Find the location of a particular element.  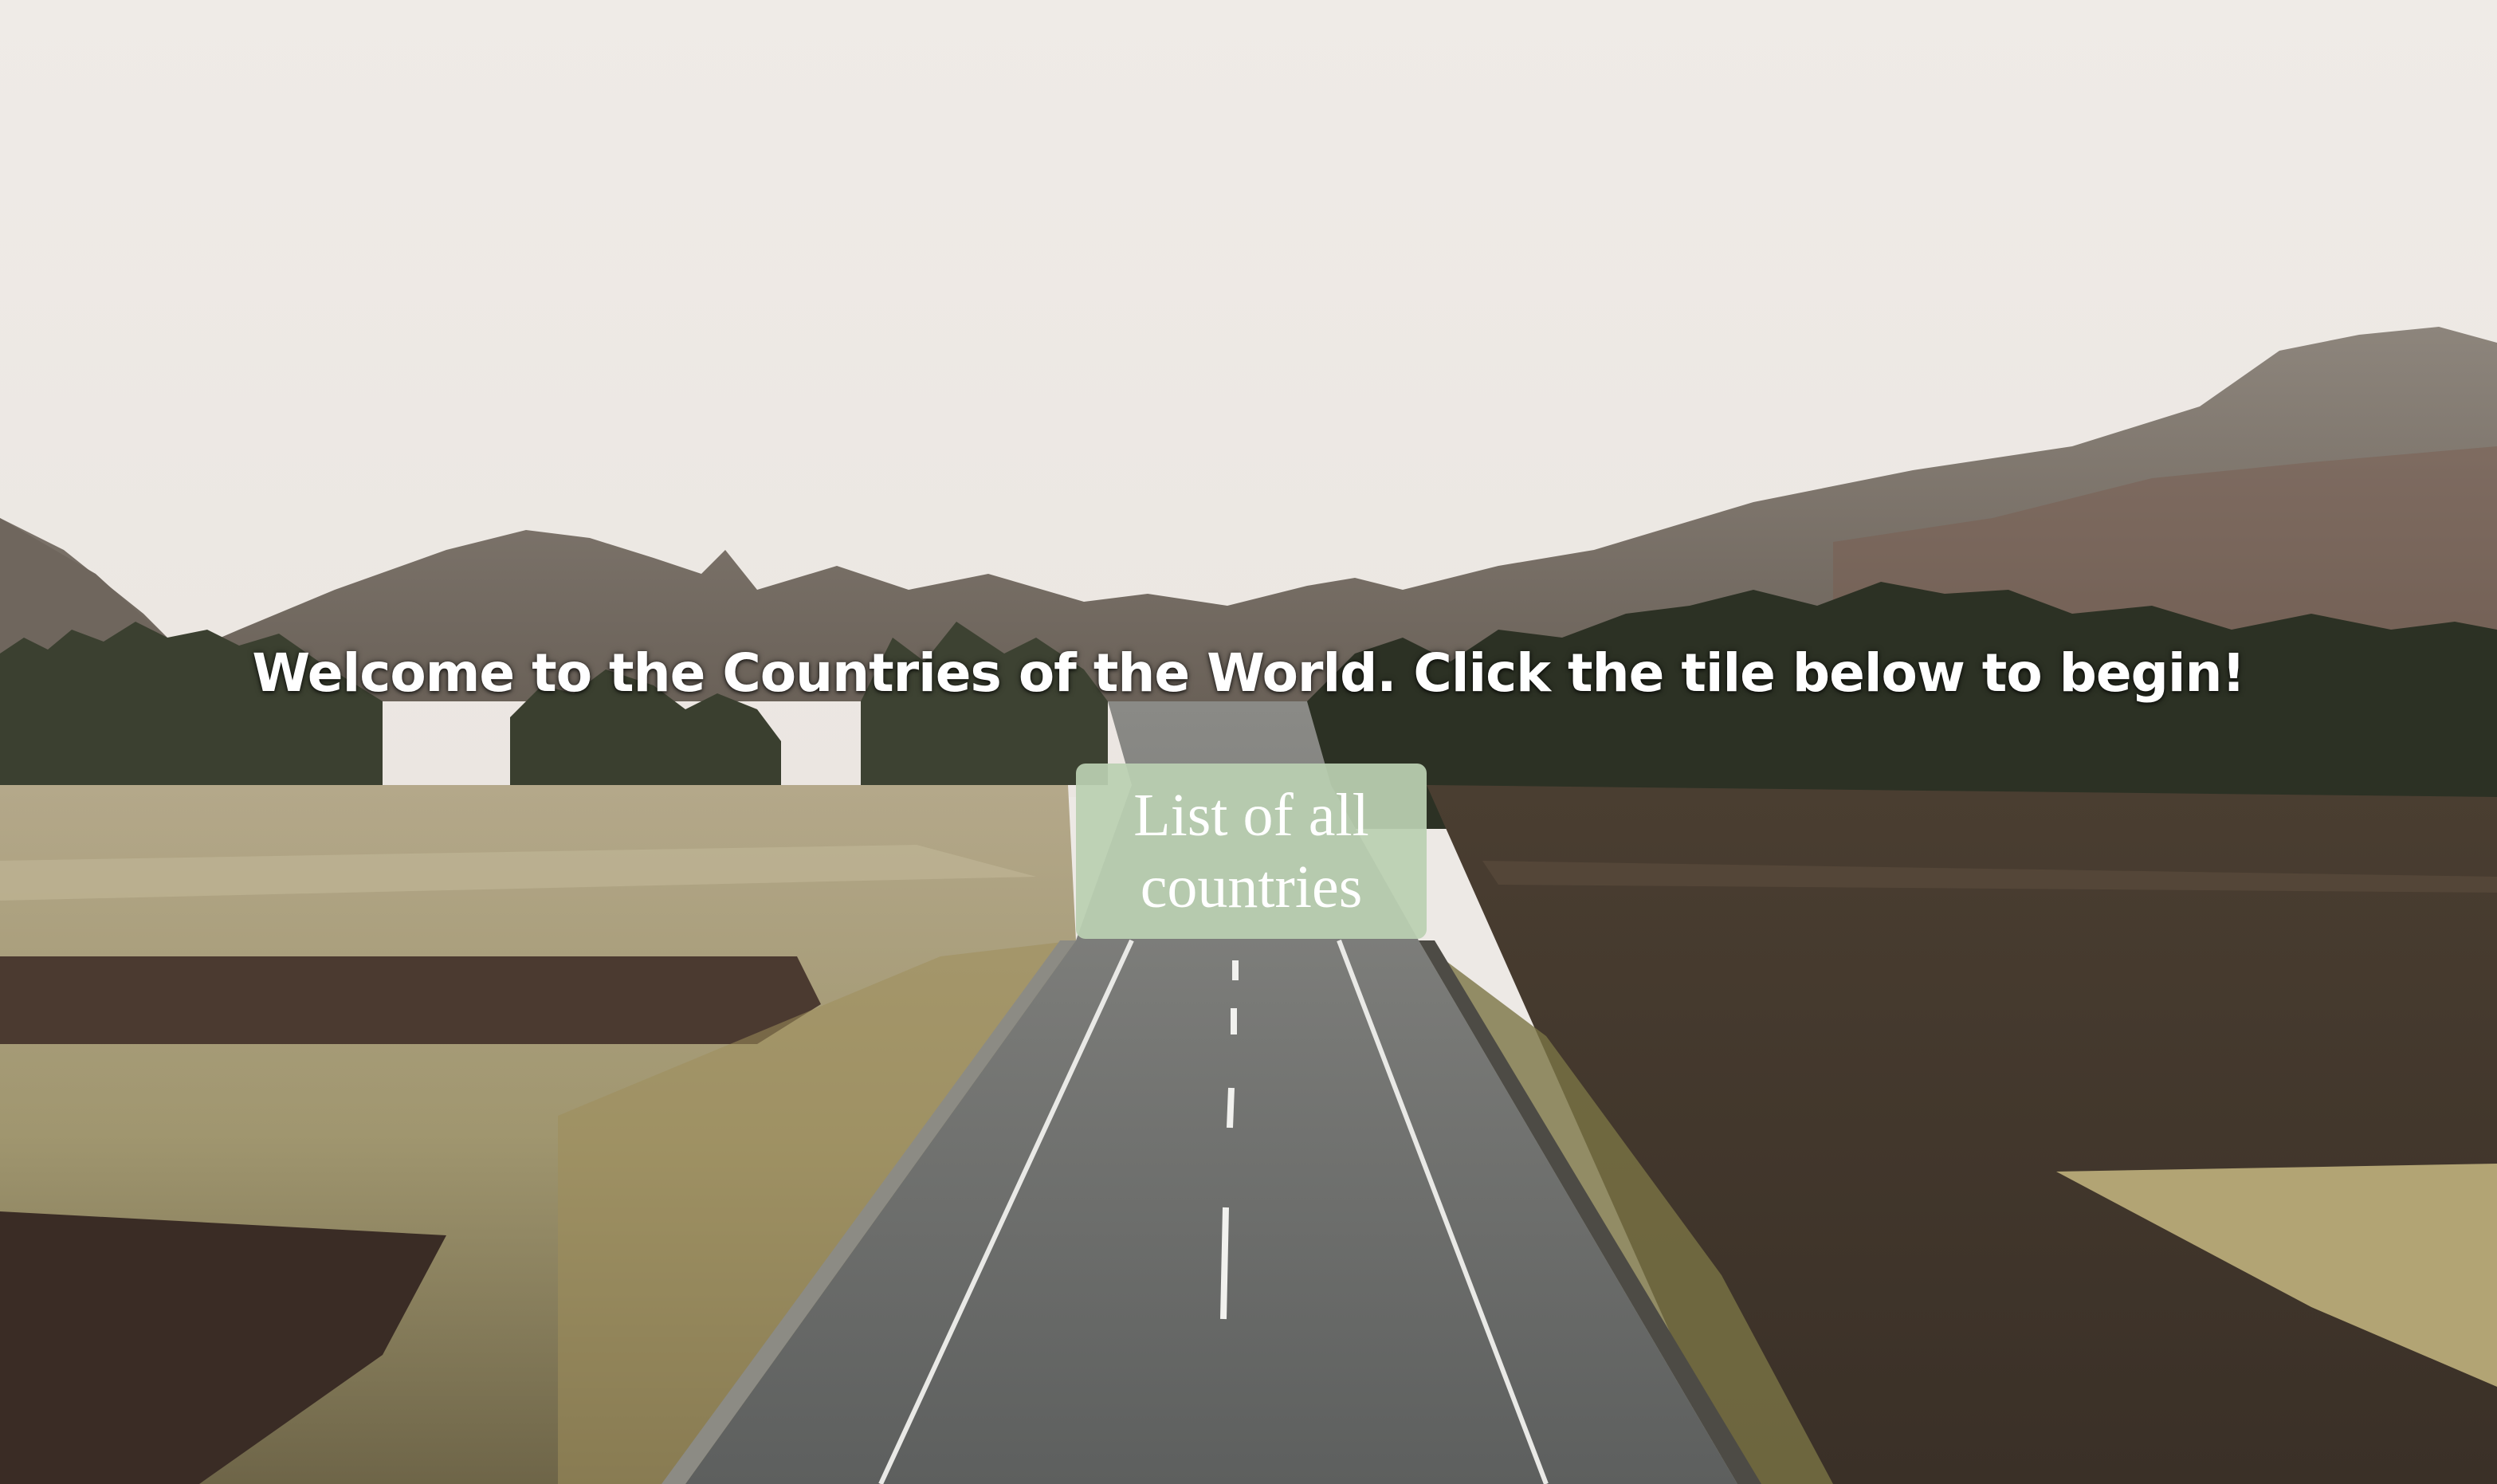

list-of-countries-tile: List of all countries is located at coordinates (1251, 851).